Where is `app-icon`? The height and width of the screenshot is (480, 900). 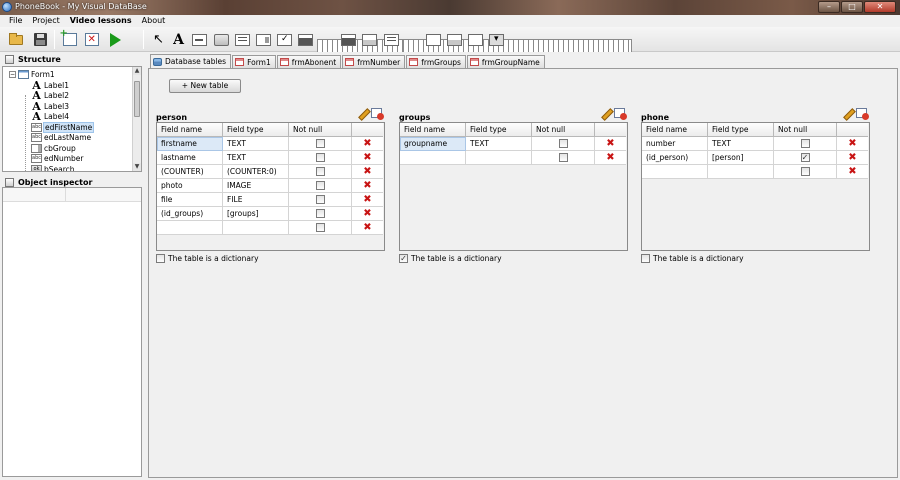 app-icon is located at coordinates (7, 7).